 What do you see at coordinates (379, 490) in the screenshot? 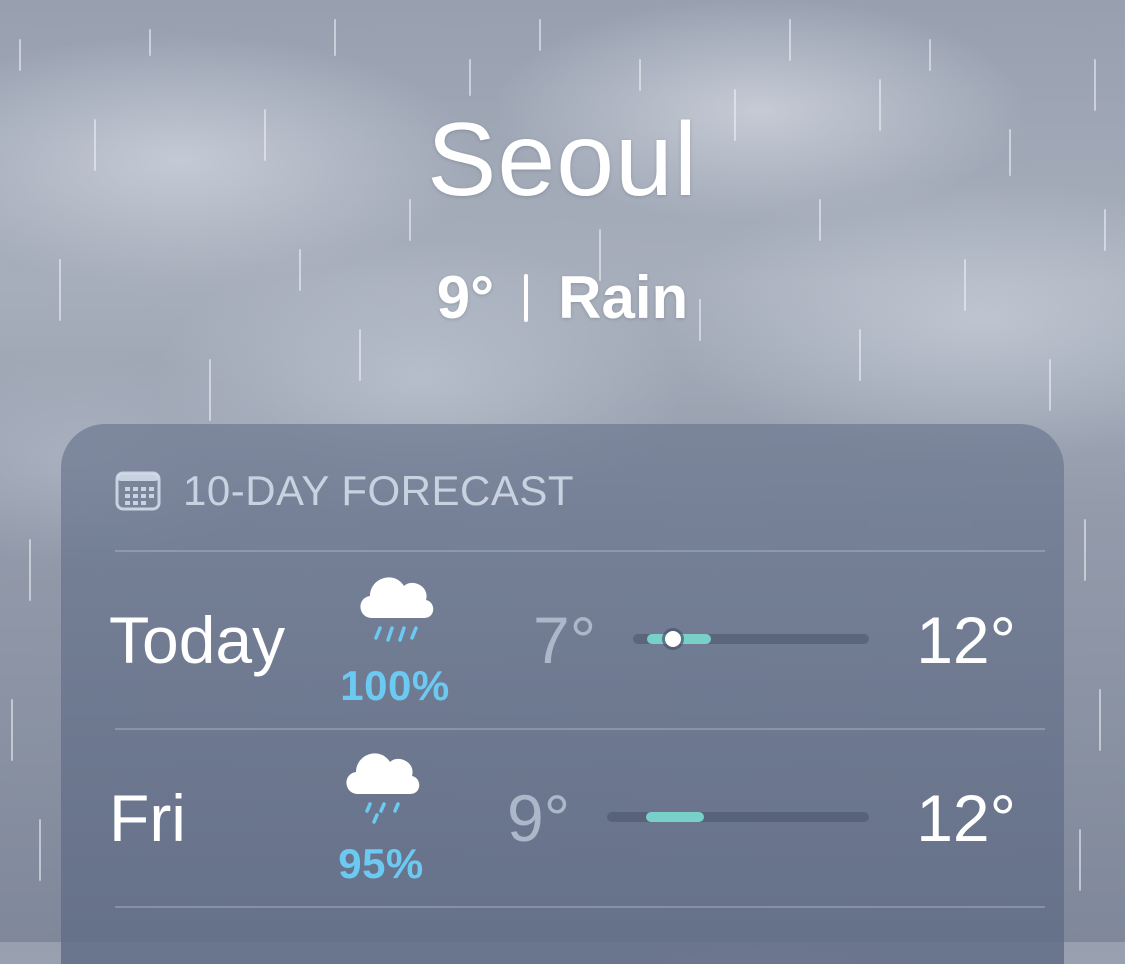
I see `forecast-title: 10-DAY FORECAST` at bounding box center [379, 490].